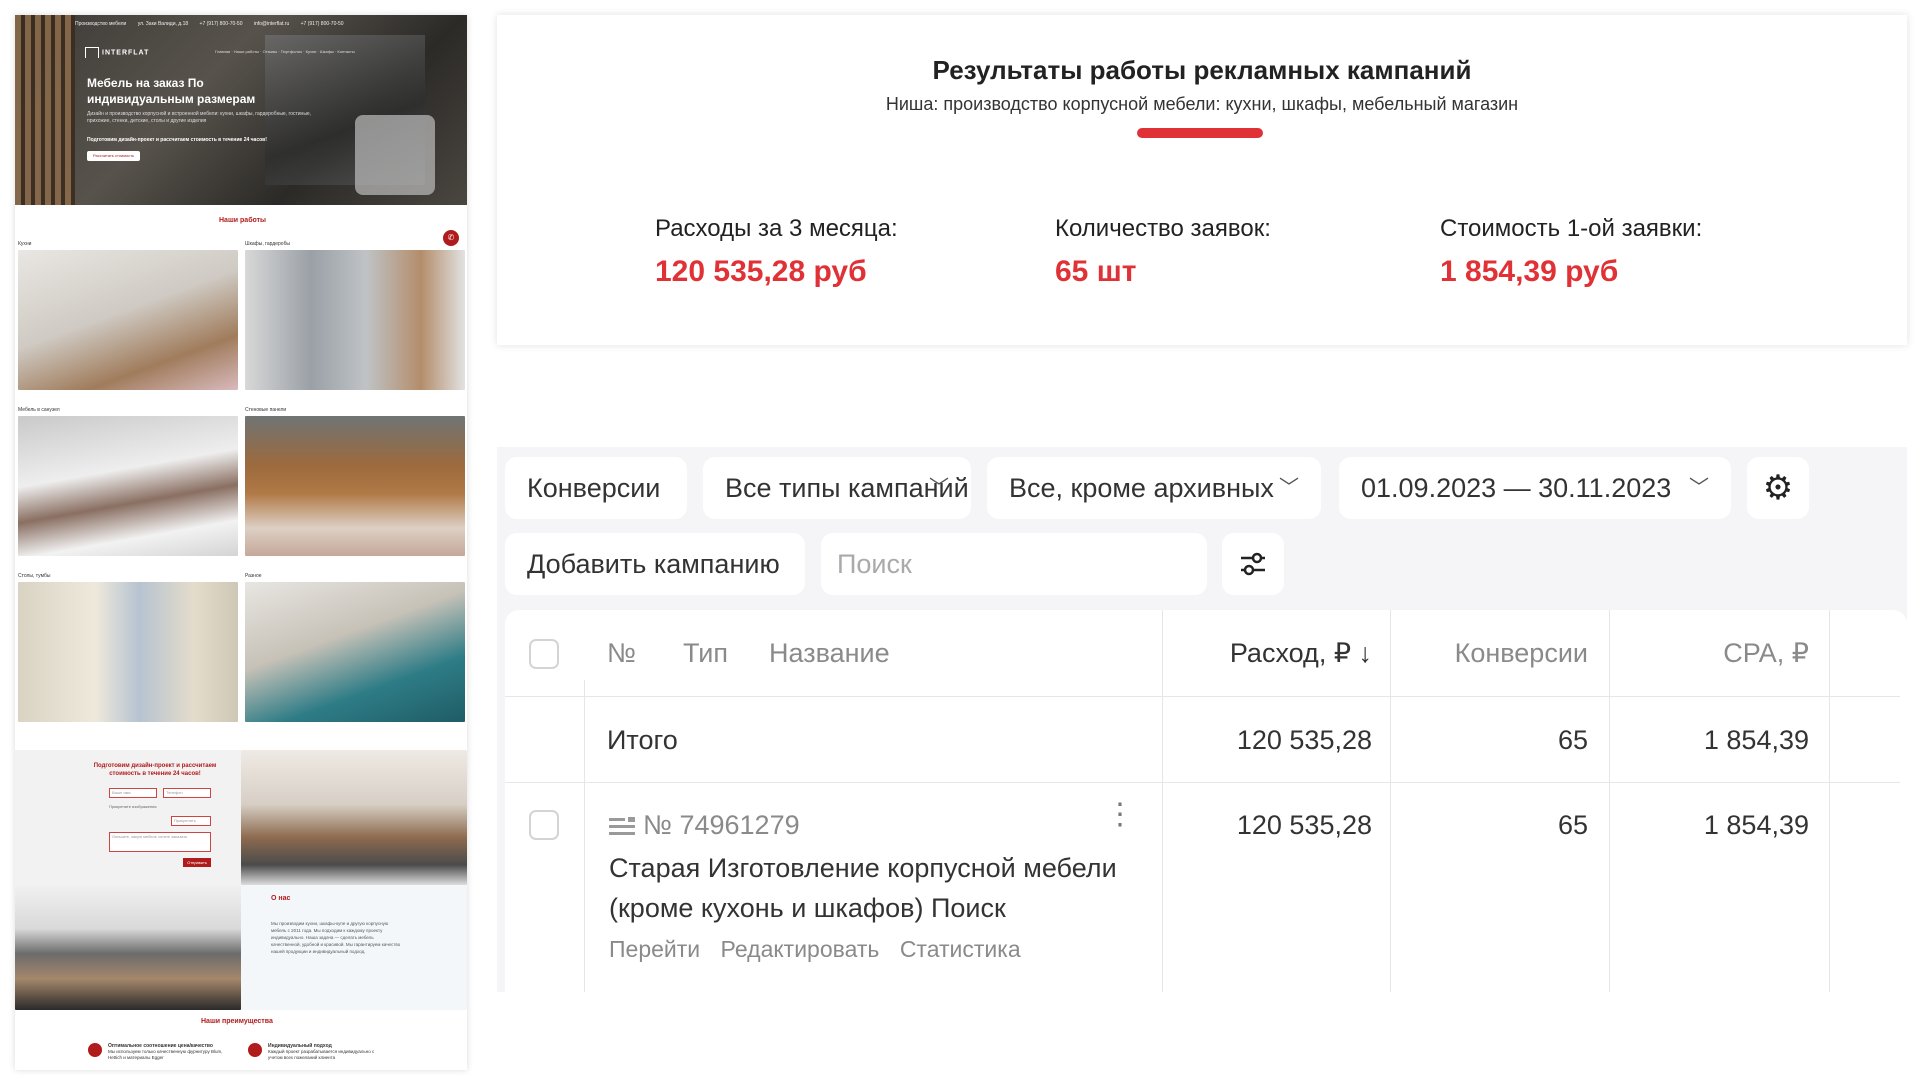 This screenshot has height=1080, width=1920. Describe the element at coordinates (1200, 133) in the screenshot. I see `title-underline` at that location.